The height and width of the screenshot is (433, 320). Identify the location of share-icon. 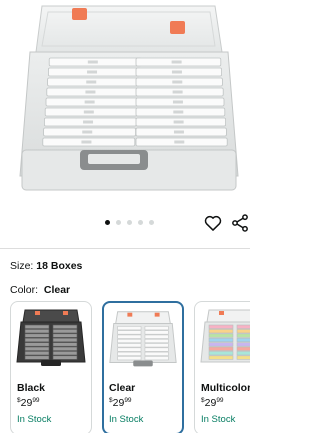
(240, 223).